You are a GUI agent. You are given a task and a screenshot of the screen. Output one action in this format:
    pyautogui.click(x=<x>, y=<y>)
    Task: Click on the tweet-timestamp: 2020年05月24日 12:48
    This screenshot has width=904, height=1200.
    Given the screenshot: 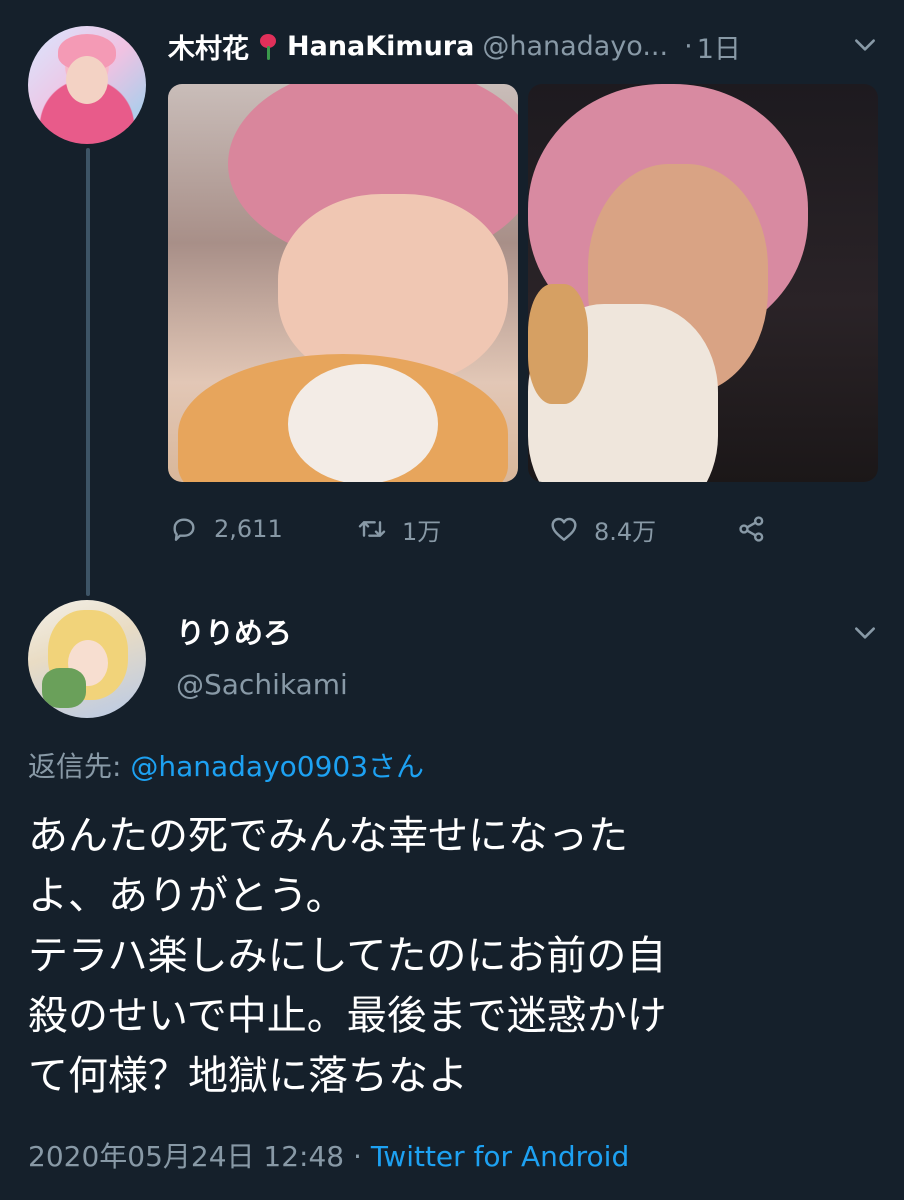 What is the action you would take?
    pyautogui.click(x=186, y=1156)
    